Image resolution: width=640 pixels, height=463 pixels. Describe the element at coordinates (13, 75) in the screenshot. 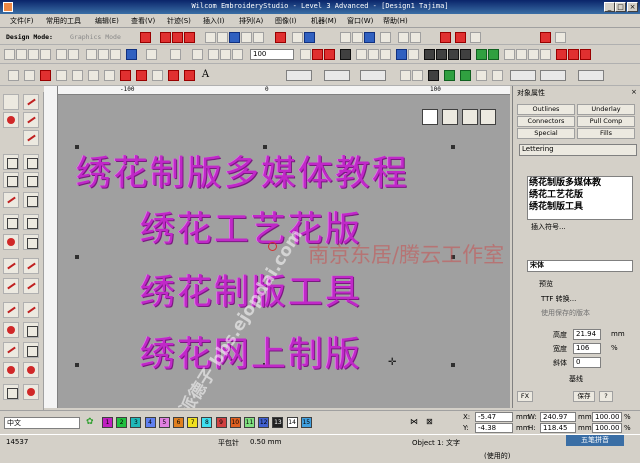

I see `select-arrow-icon` at that location.